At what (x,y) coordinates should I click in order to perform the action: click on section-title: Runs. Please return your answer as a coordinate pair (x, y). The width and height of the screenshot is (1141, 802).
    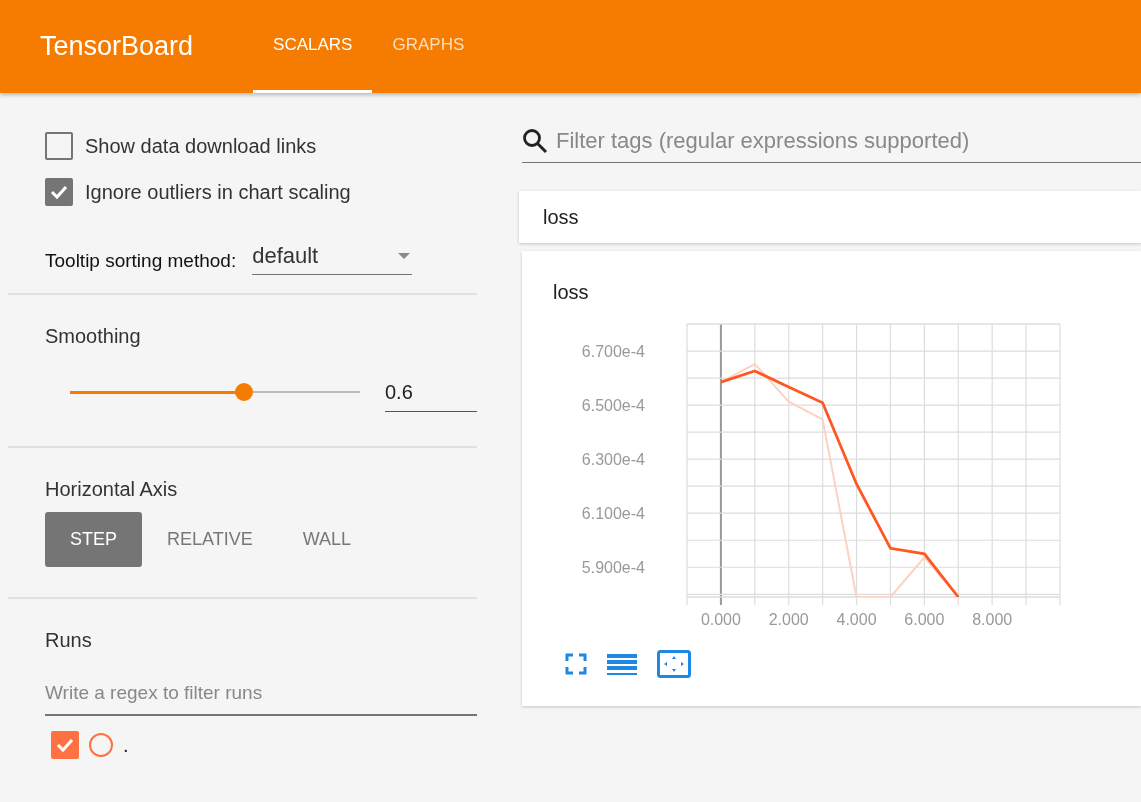
    Looking at the image, I should click on (69, 640).